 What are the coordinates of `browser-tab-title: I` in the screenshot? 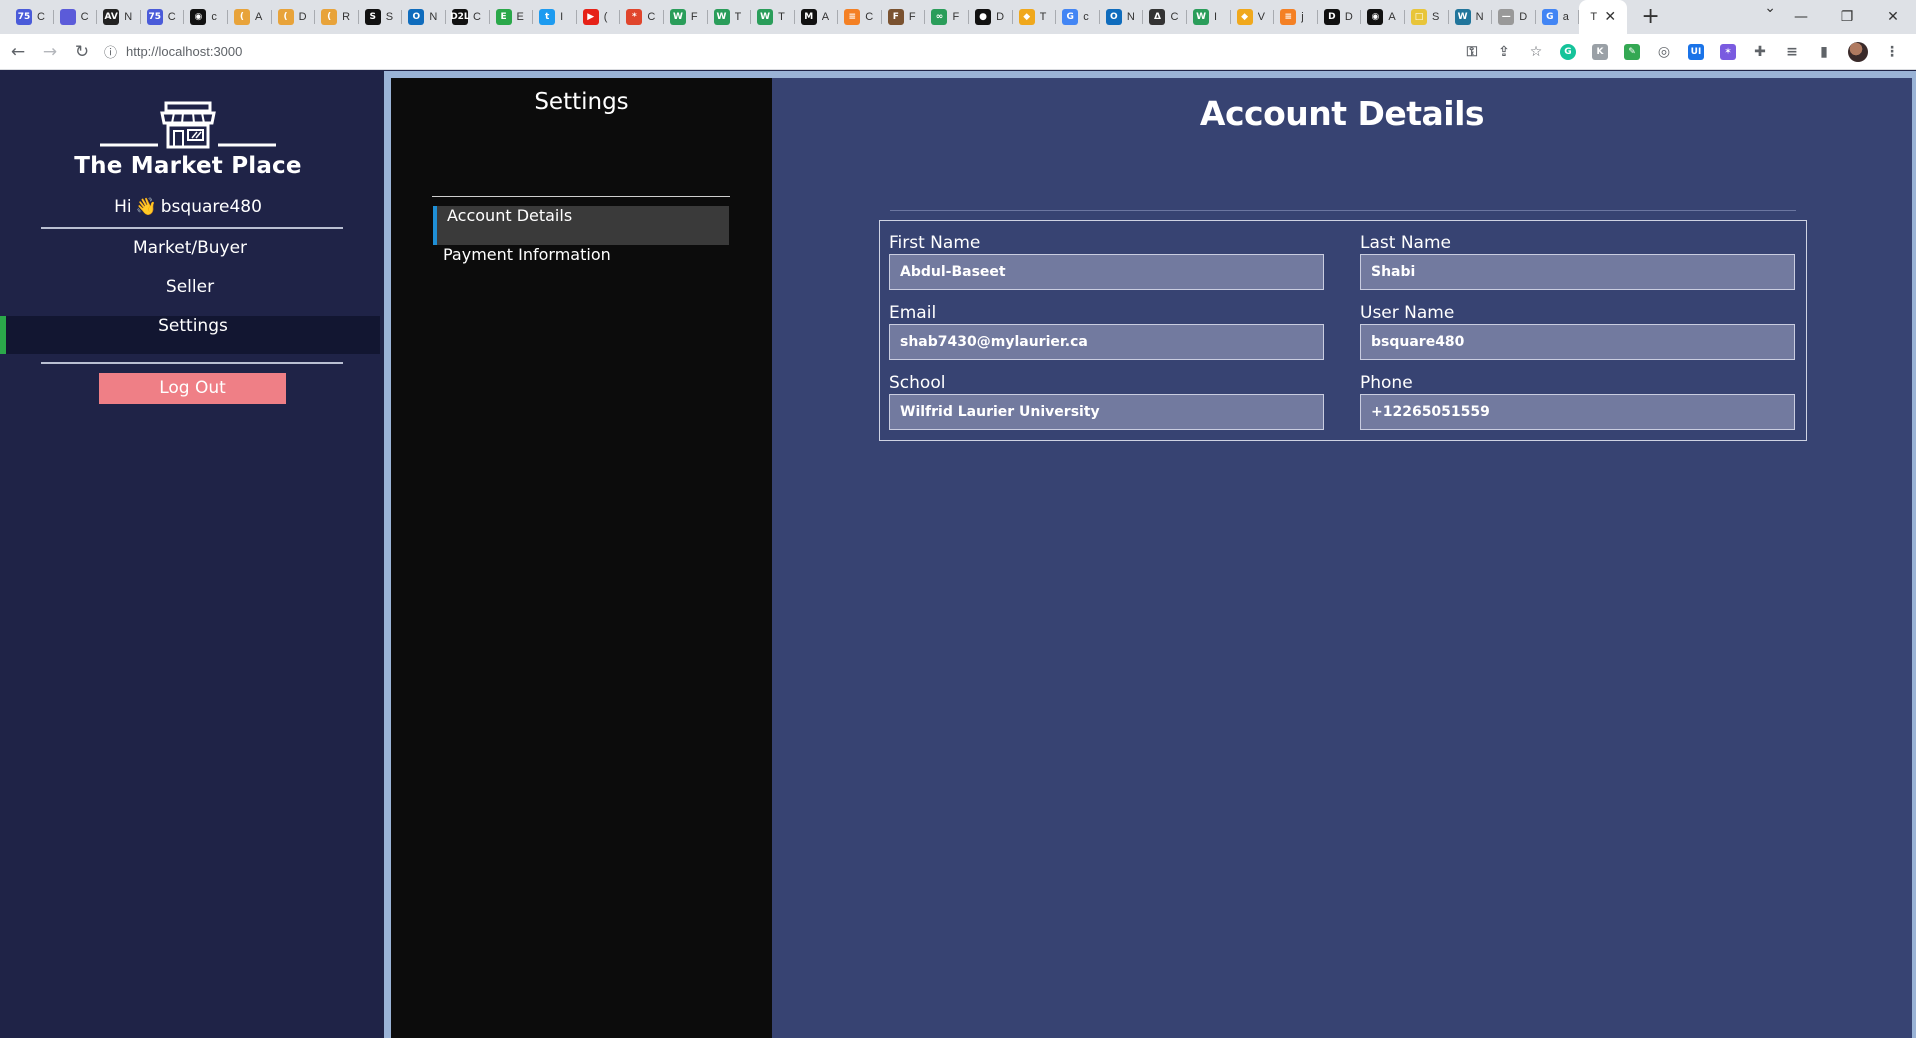 It's located at (1216, 17).